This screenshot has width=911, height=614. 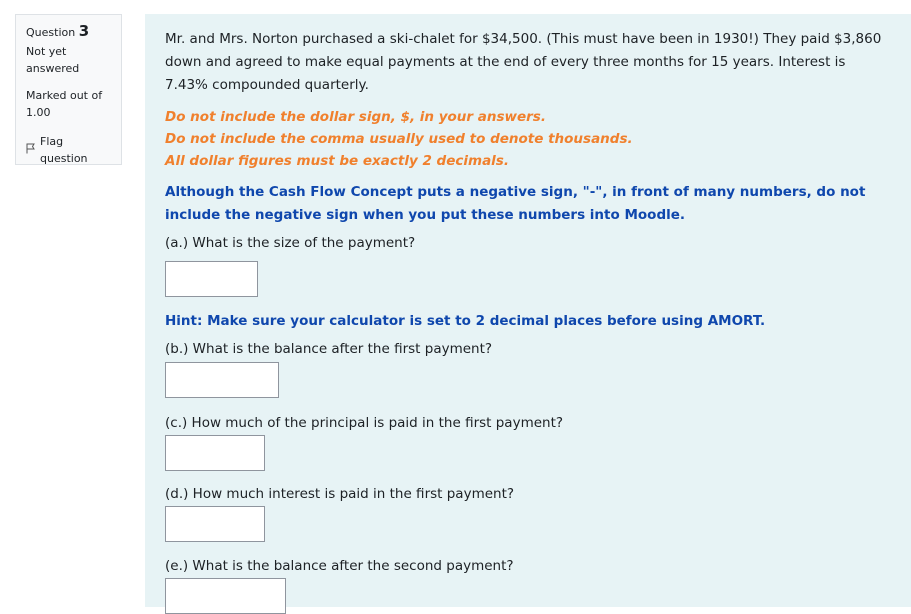 What do you see at coordinates (215, 453) in the screenshot?
I see `part-c-answer-input` at bounding box center [215, 453].